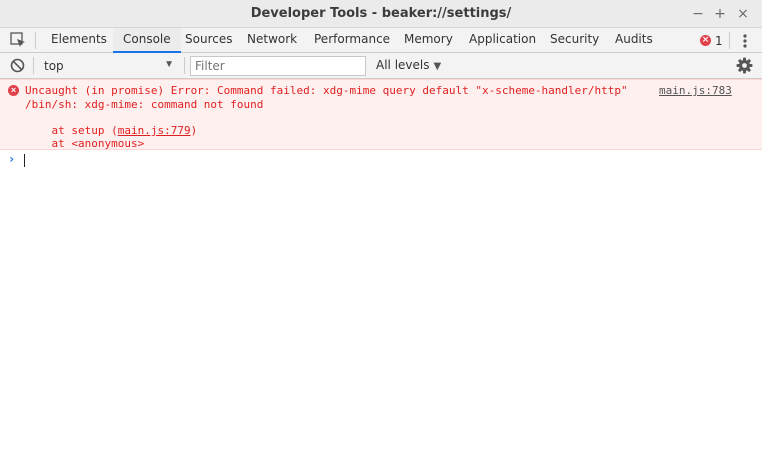 The height and width of the screenshot is (475, 762). I want to click on tab-sources: Sources, so click(208, 40).